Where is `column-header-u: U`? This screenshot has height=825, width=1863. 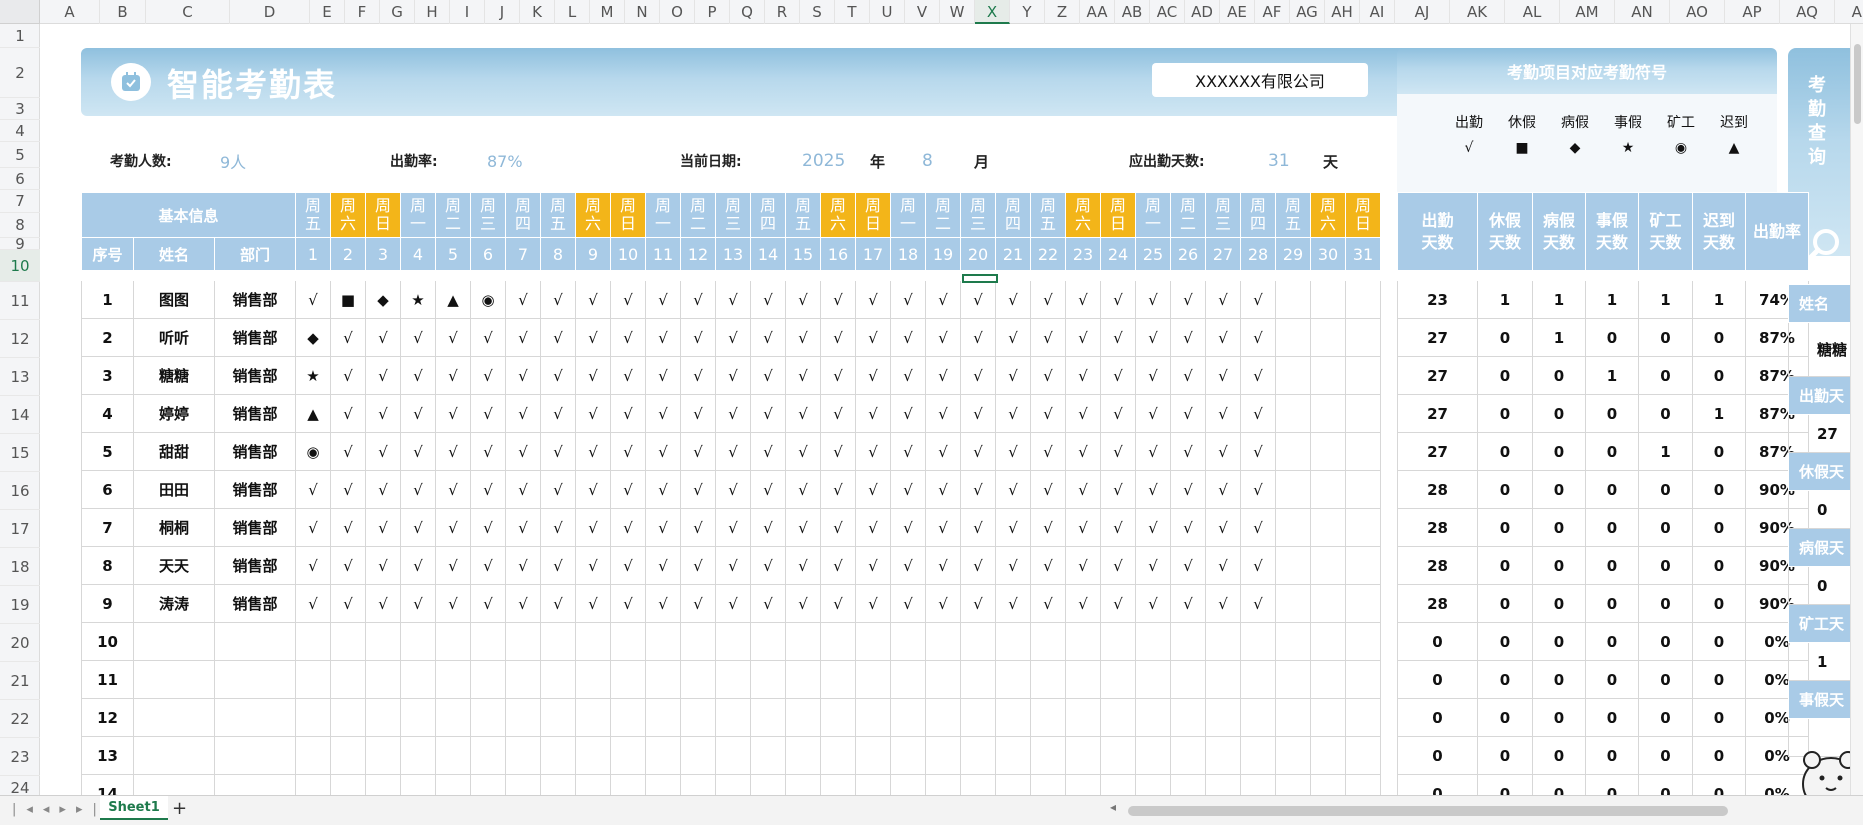 column-header-u: U is located at coordinates (887, 12).